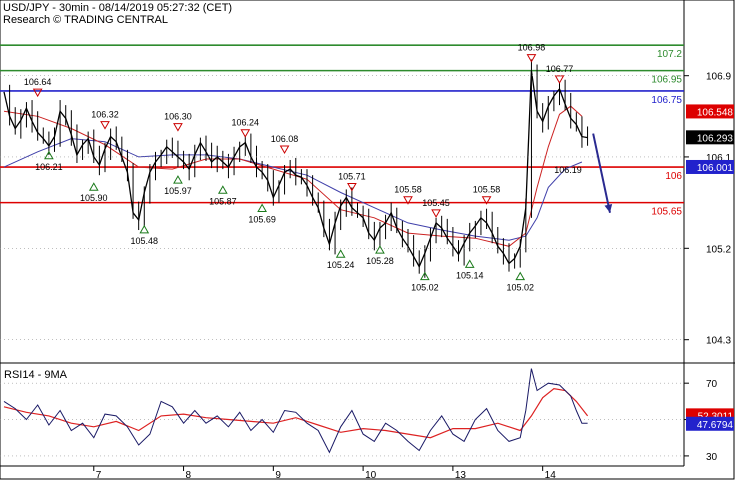 The width and height of the screenshot is (735, 480). What do you see at coordinates (49, 167) in the screenshot?
I see `pivot-low-label-0: 106.21` at bounding box center [49, 167].